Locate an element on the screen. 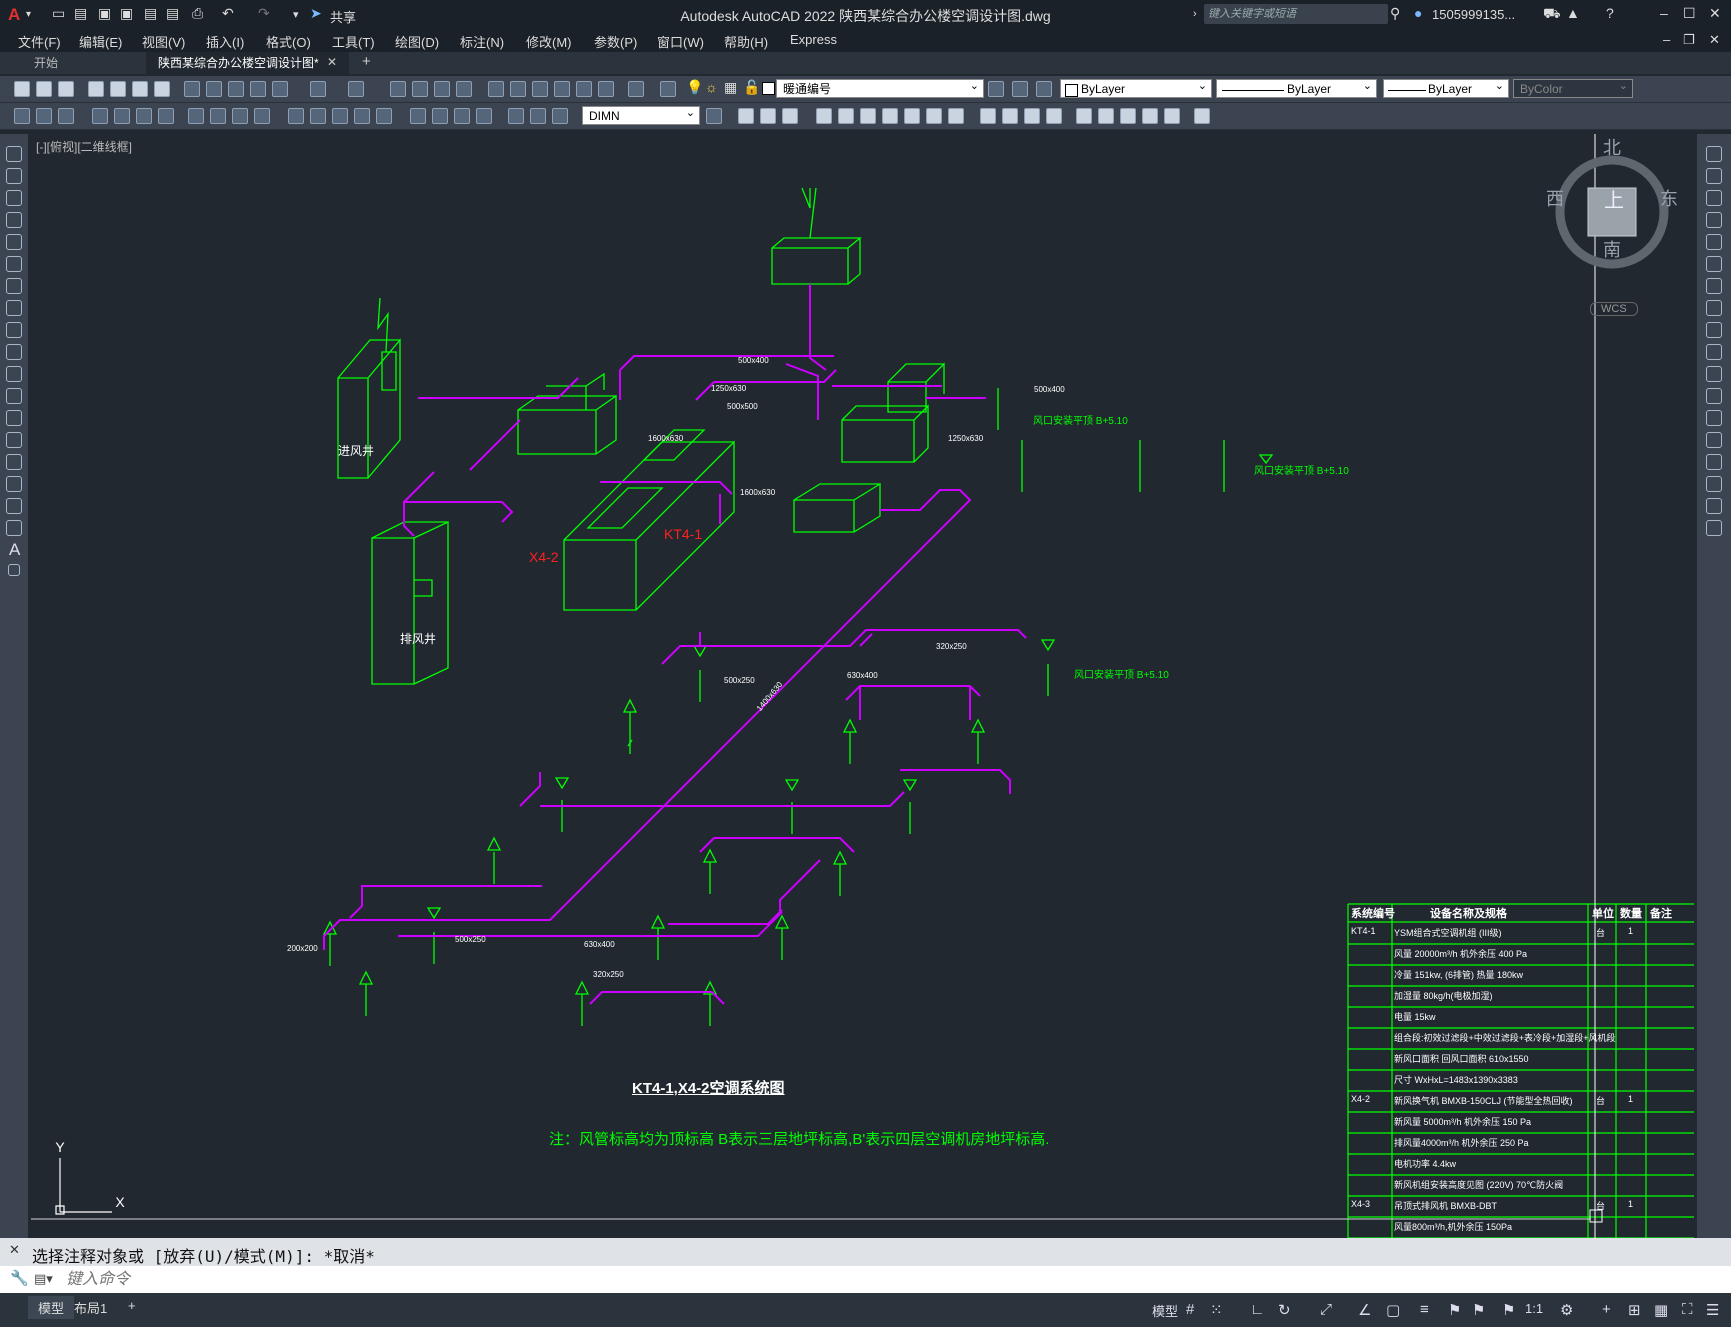  chamfer-icon is located at coordinates (1032, 116).